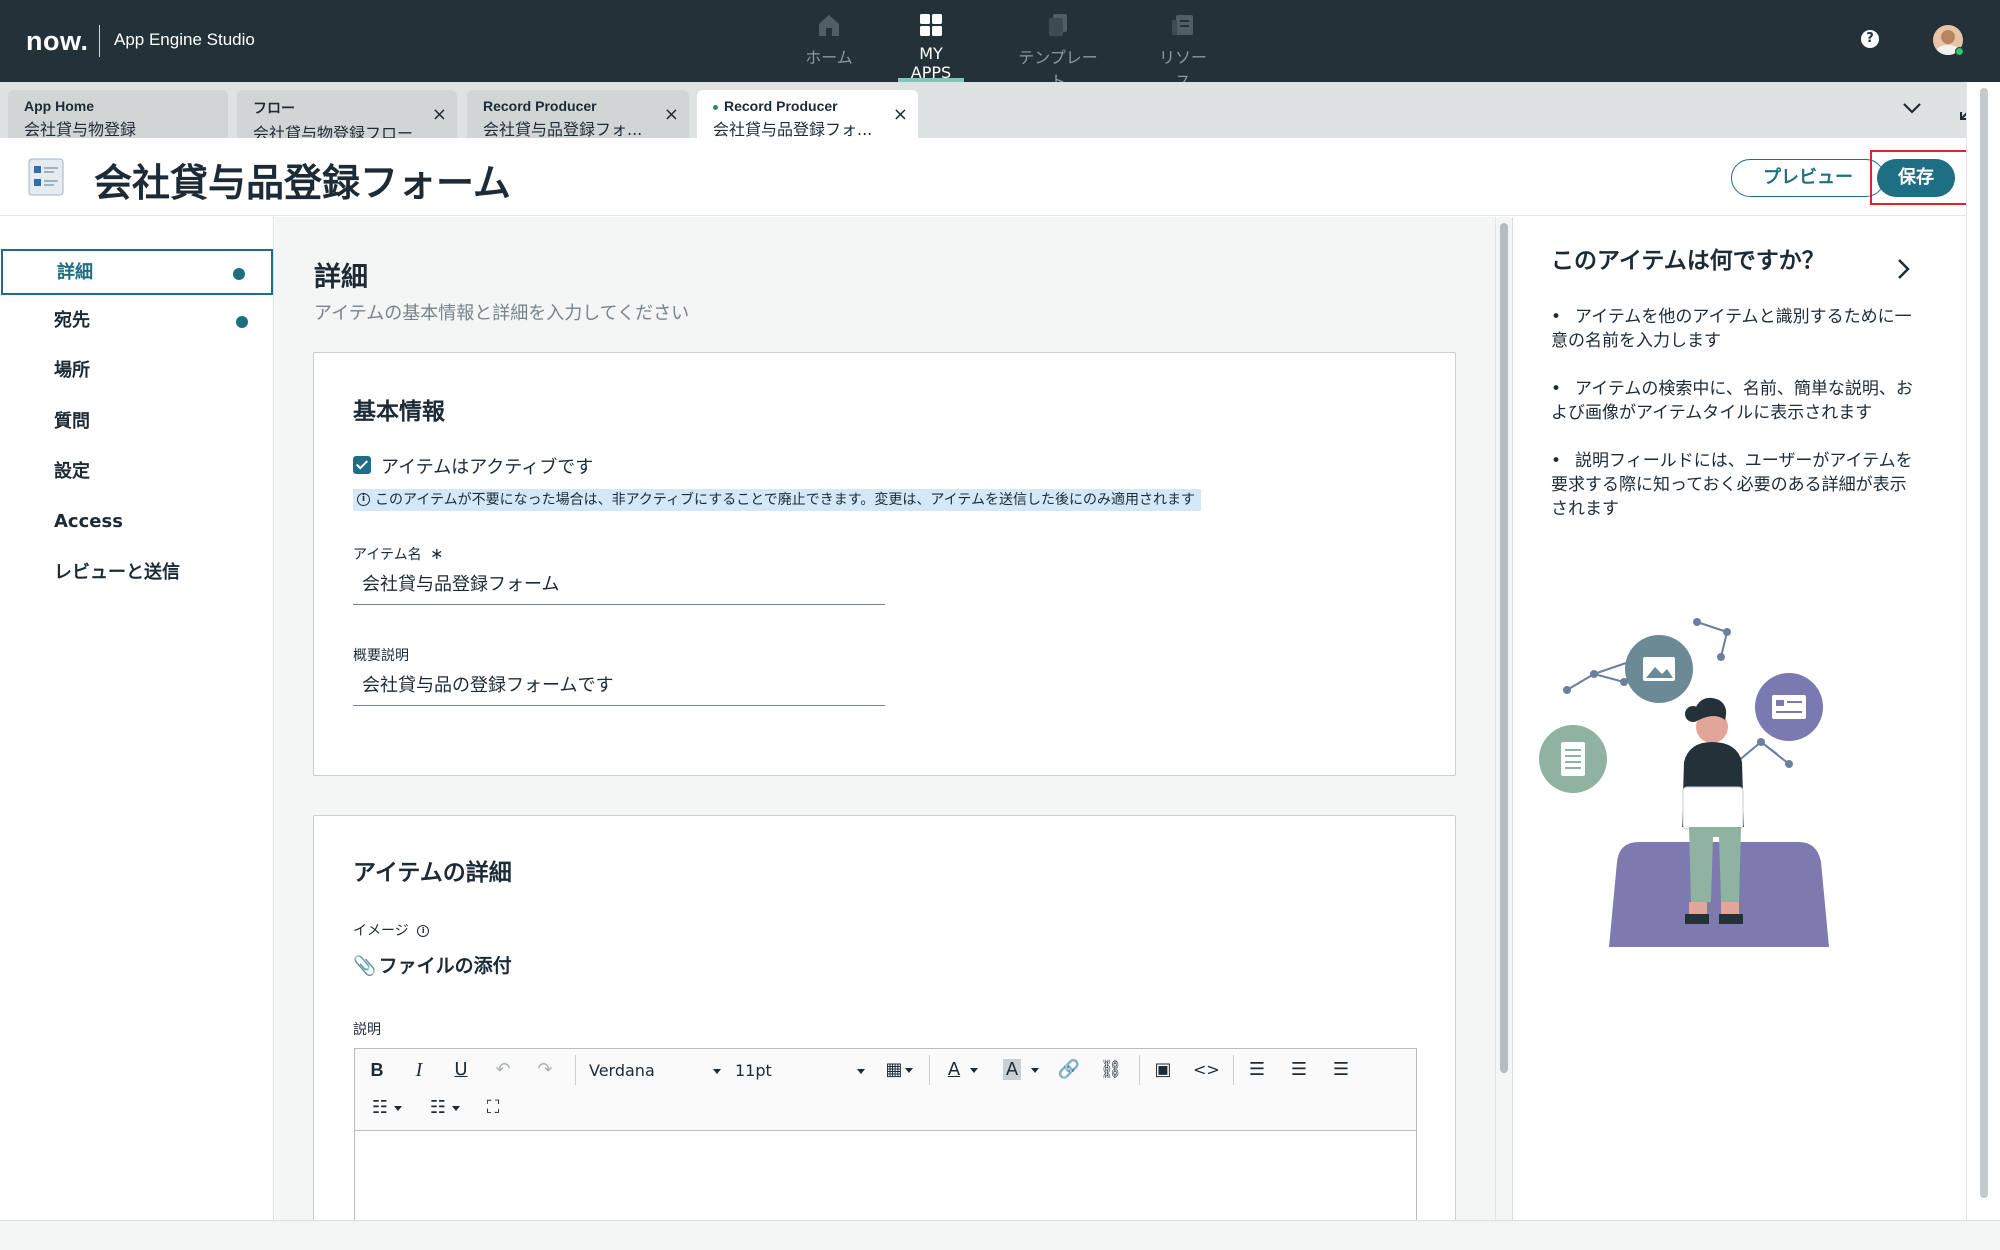  I want to click on attach-file-link: 📎 ファイルの添付, so click(432, 964).